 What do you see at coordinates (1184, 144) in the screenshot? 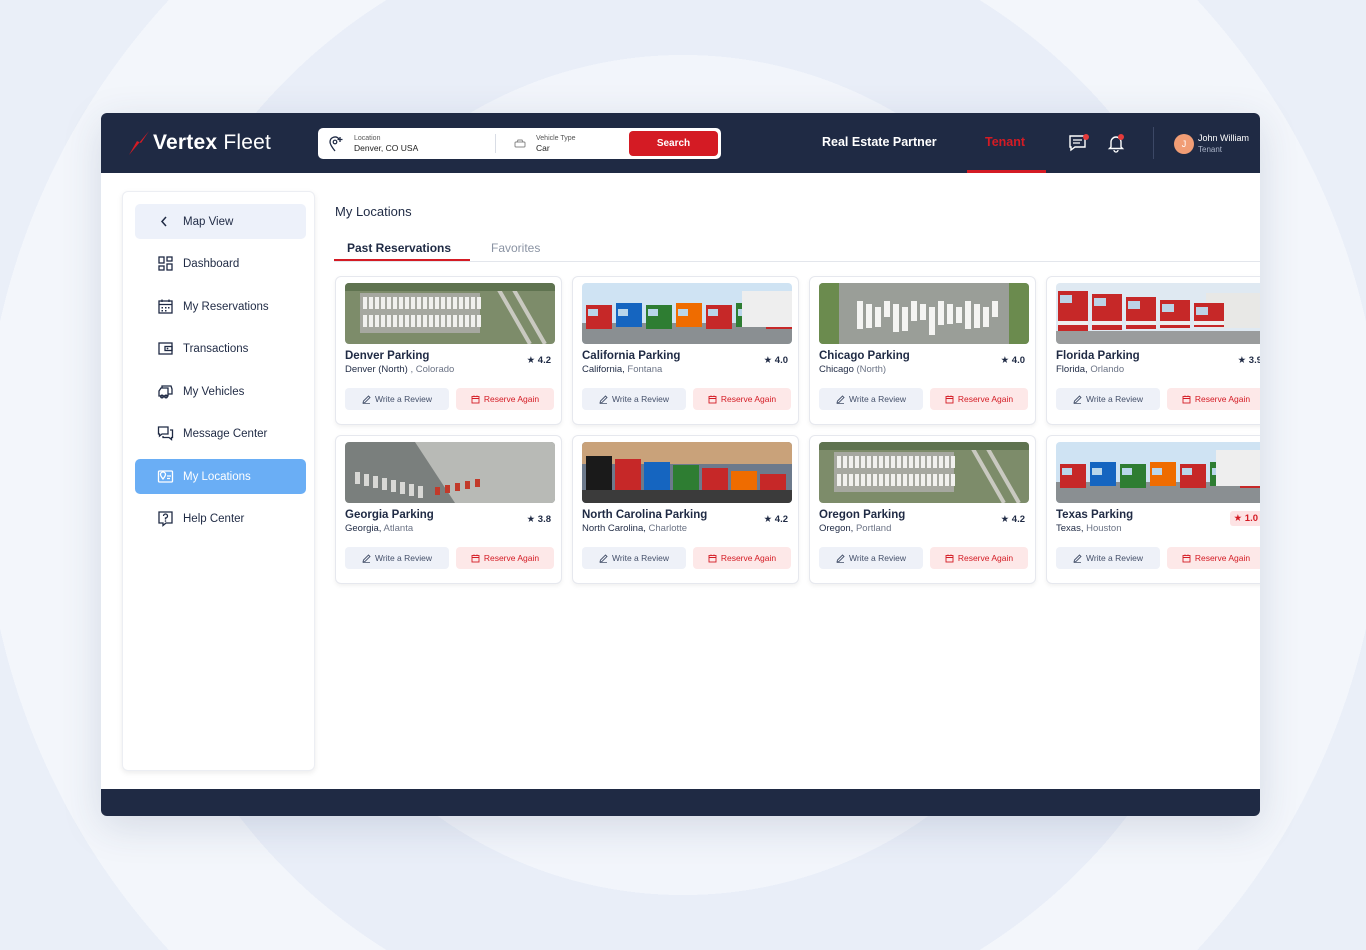
I see `avatar: J` at bounding box center [1184, 144].